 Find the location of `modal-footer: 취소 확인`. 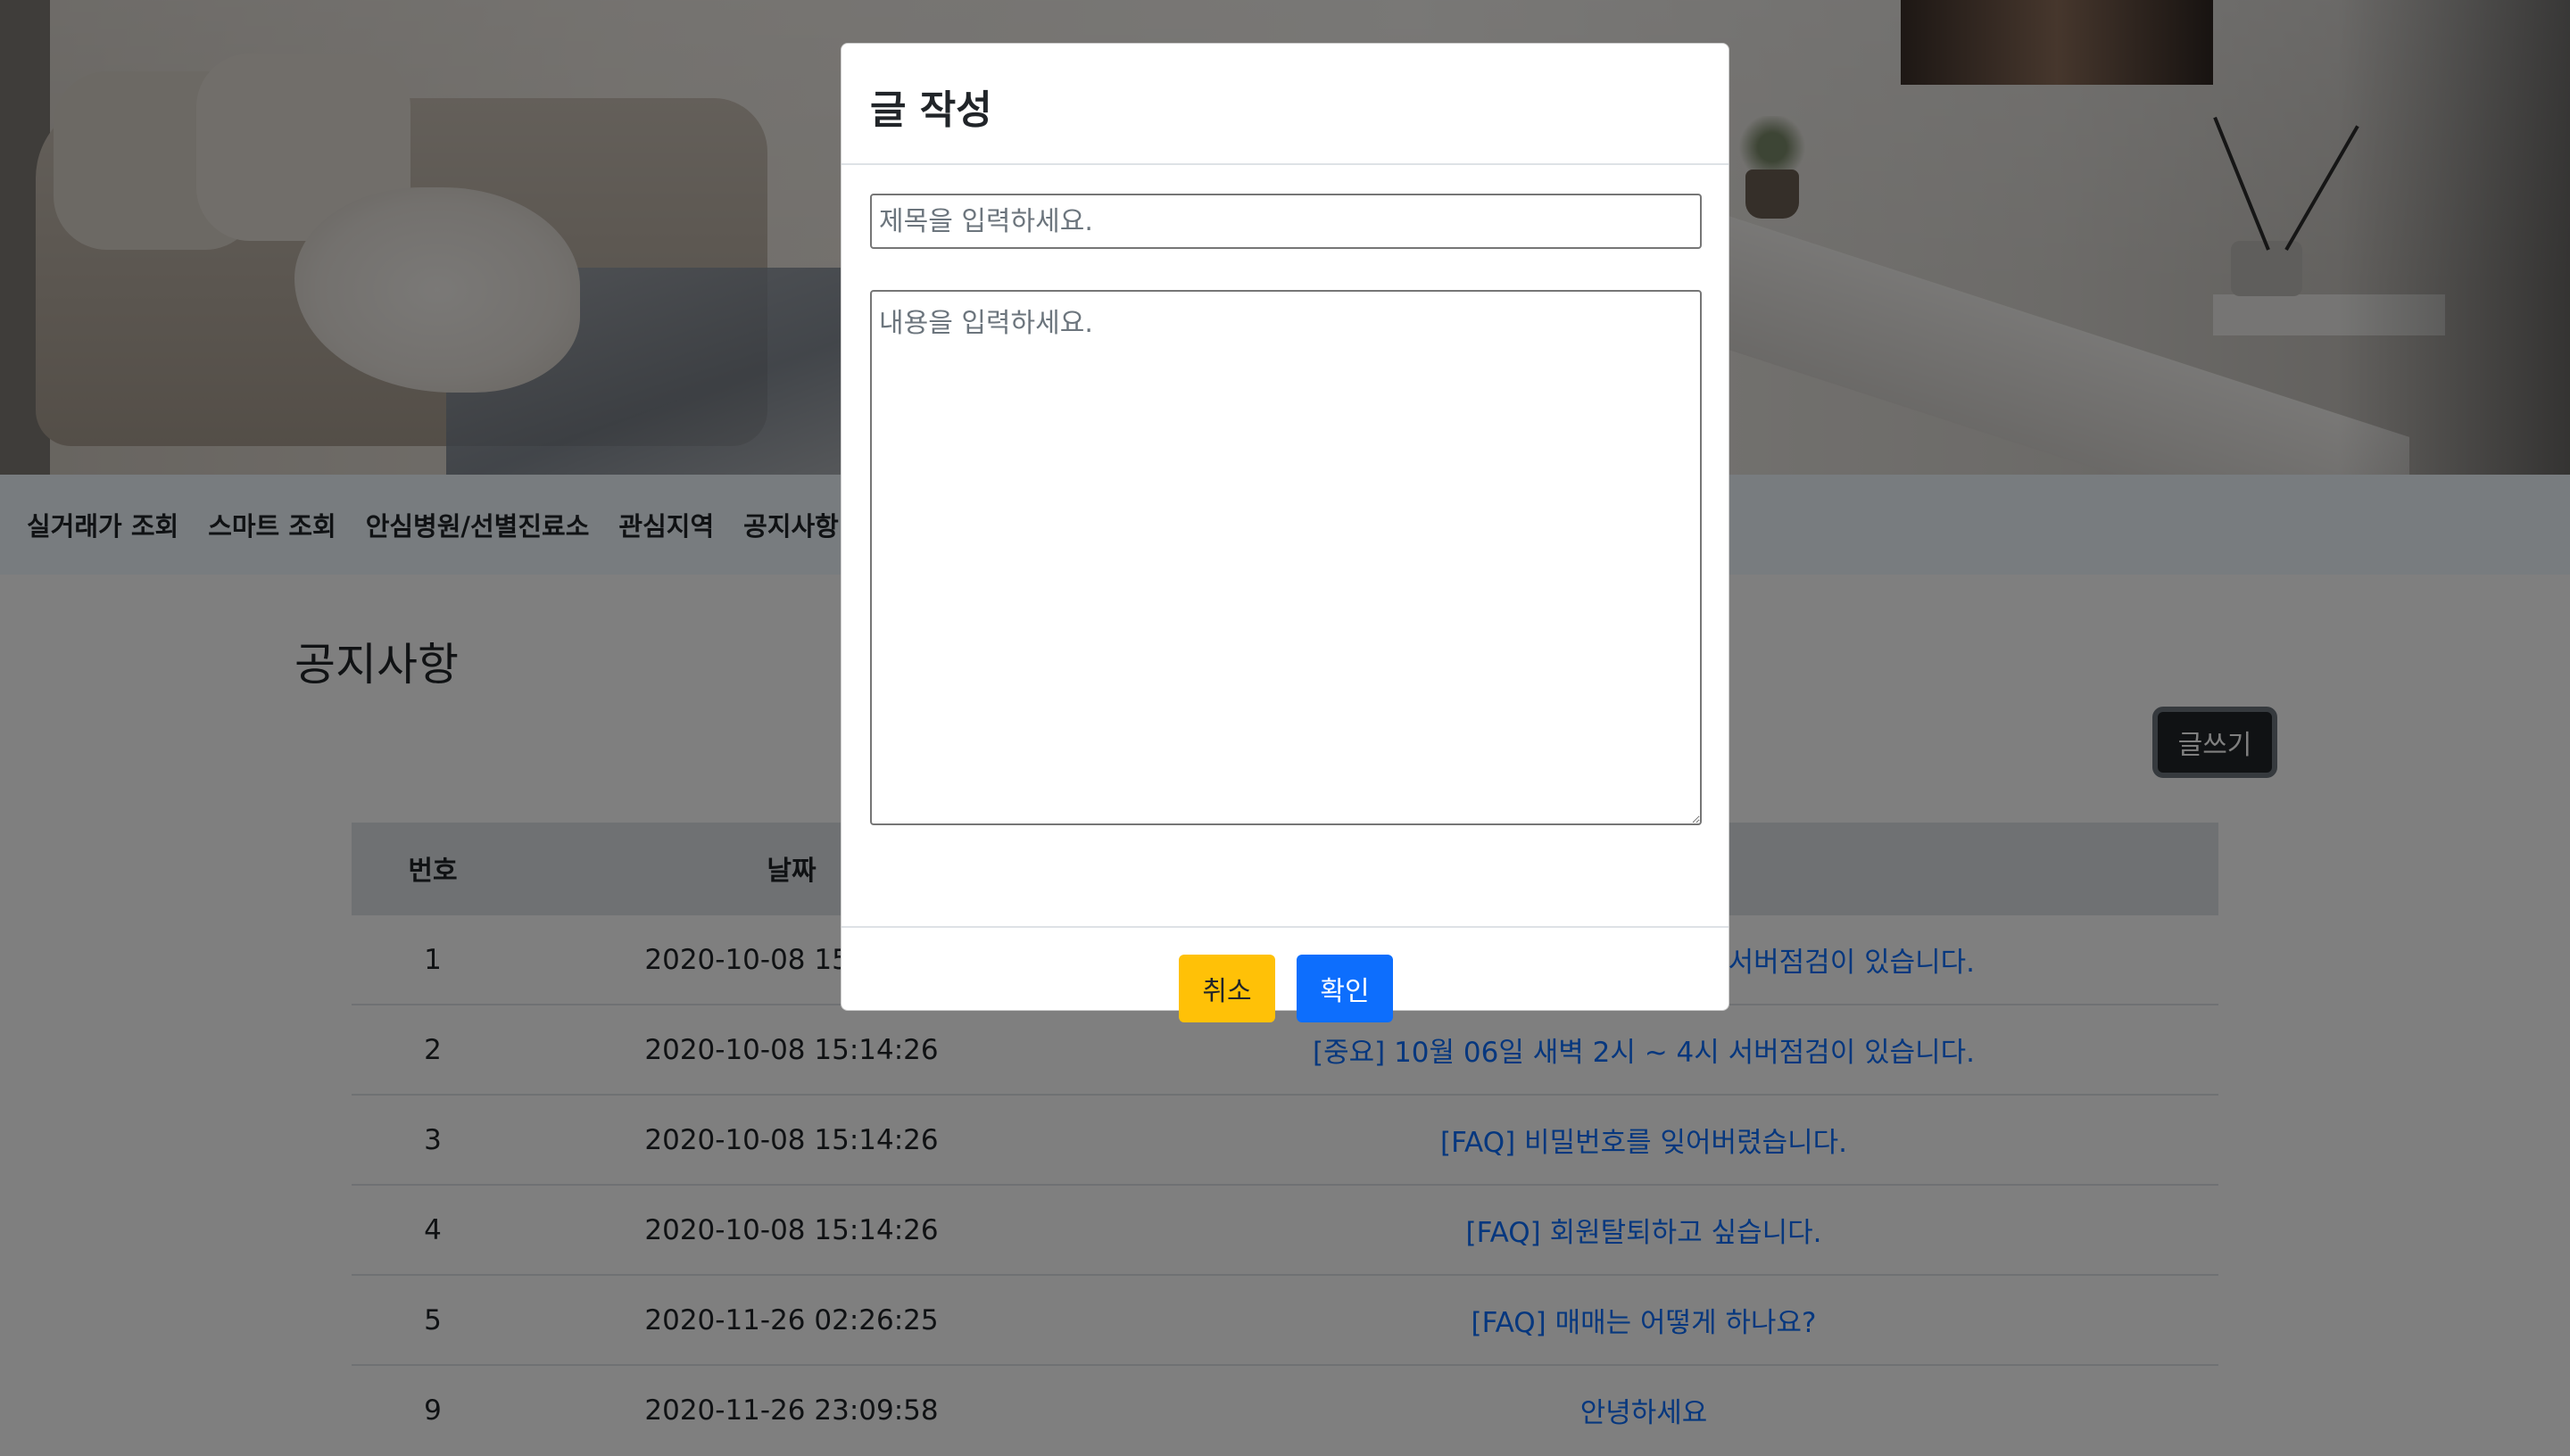

modal-footer: 취소 확인 is located at coordinates (1285, 975).